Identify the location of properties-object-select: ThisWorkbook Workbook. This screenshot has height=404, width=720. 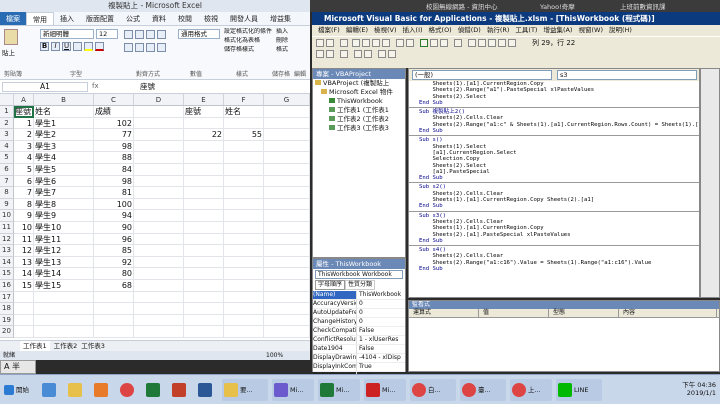
(359, 274).